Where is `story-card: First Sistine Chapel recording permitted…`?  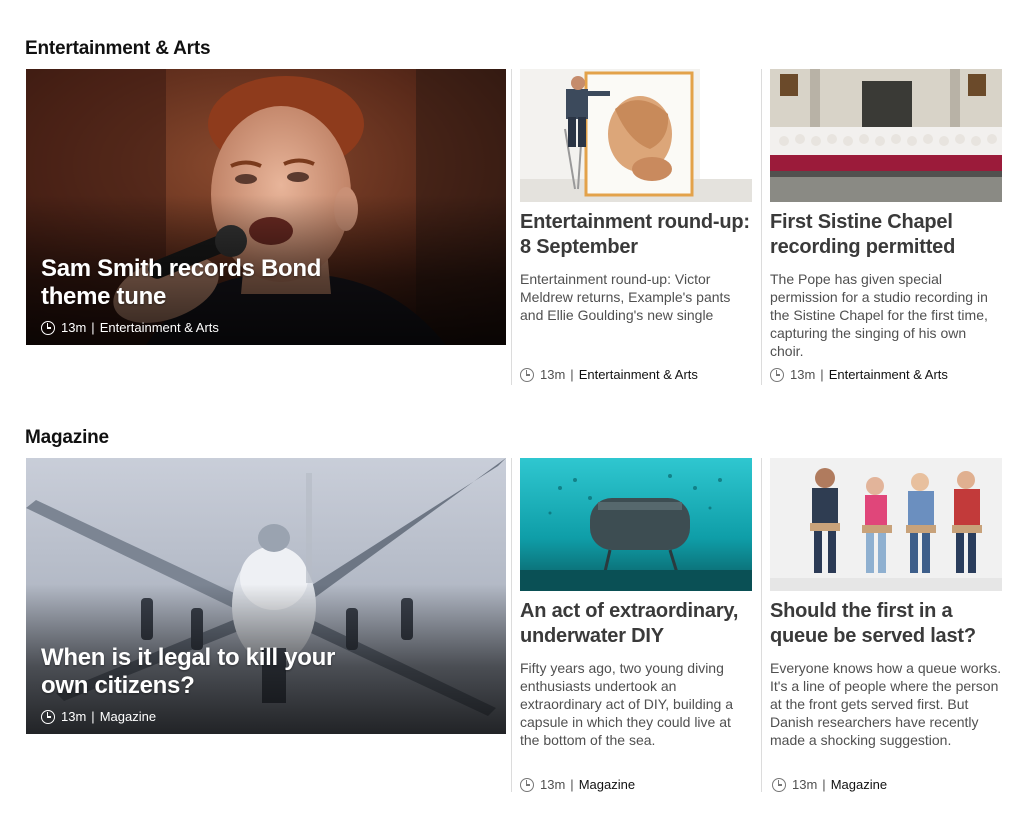
story-card: First Sistine Chapel recording permitted… is located at coordinates (886, 214).